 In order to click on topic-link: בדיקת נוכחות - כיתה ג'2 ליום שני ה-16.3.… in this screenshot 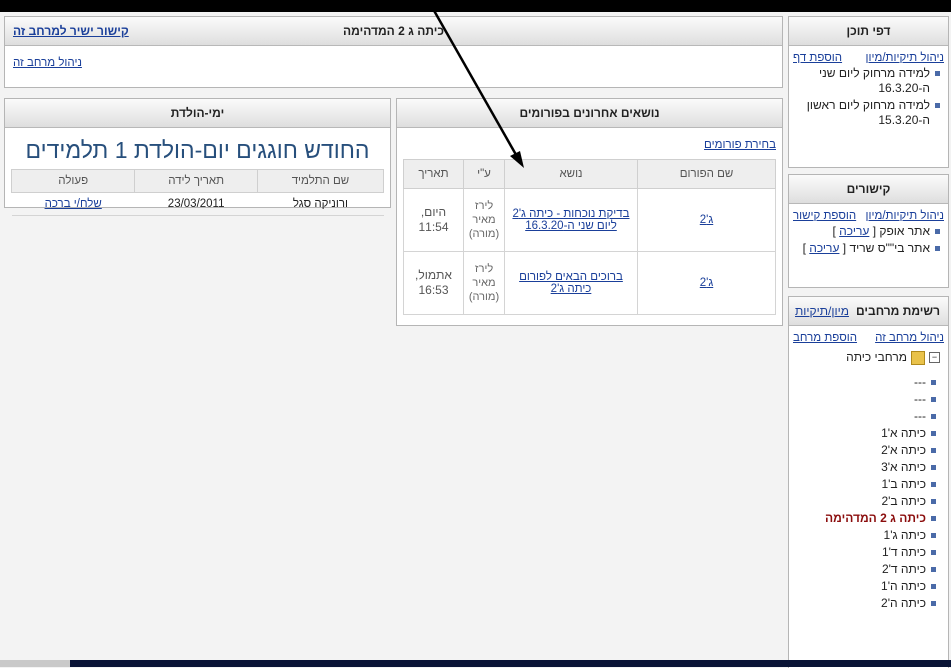, I will do `click(570, 220)`.